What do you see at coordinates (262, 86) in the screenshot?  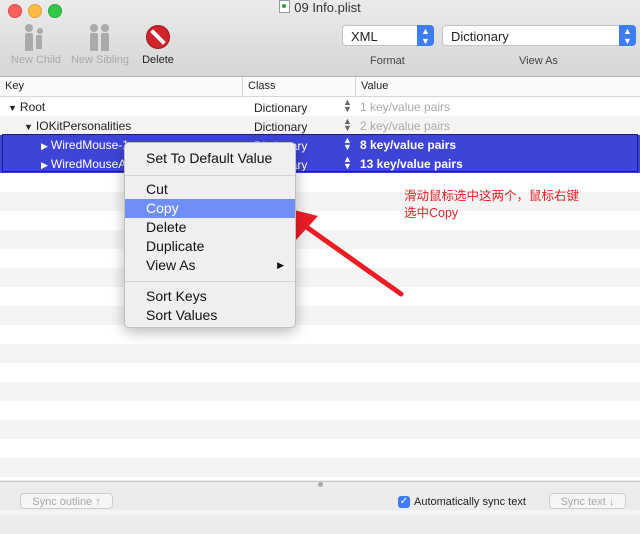 I see `column-header-class: Class` at bounding box center [262, 86].